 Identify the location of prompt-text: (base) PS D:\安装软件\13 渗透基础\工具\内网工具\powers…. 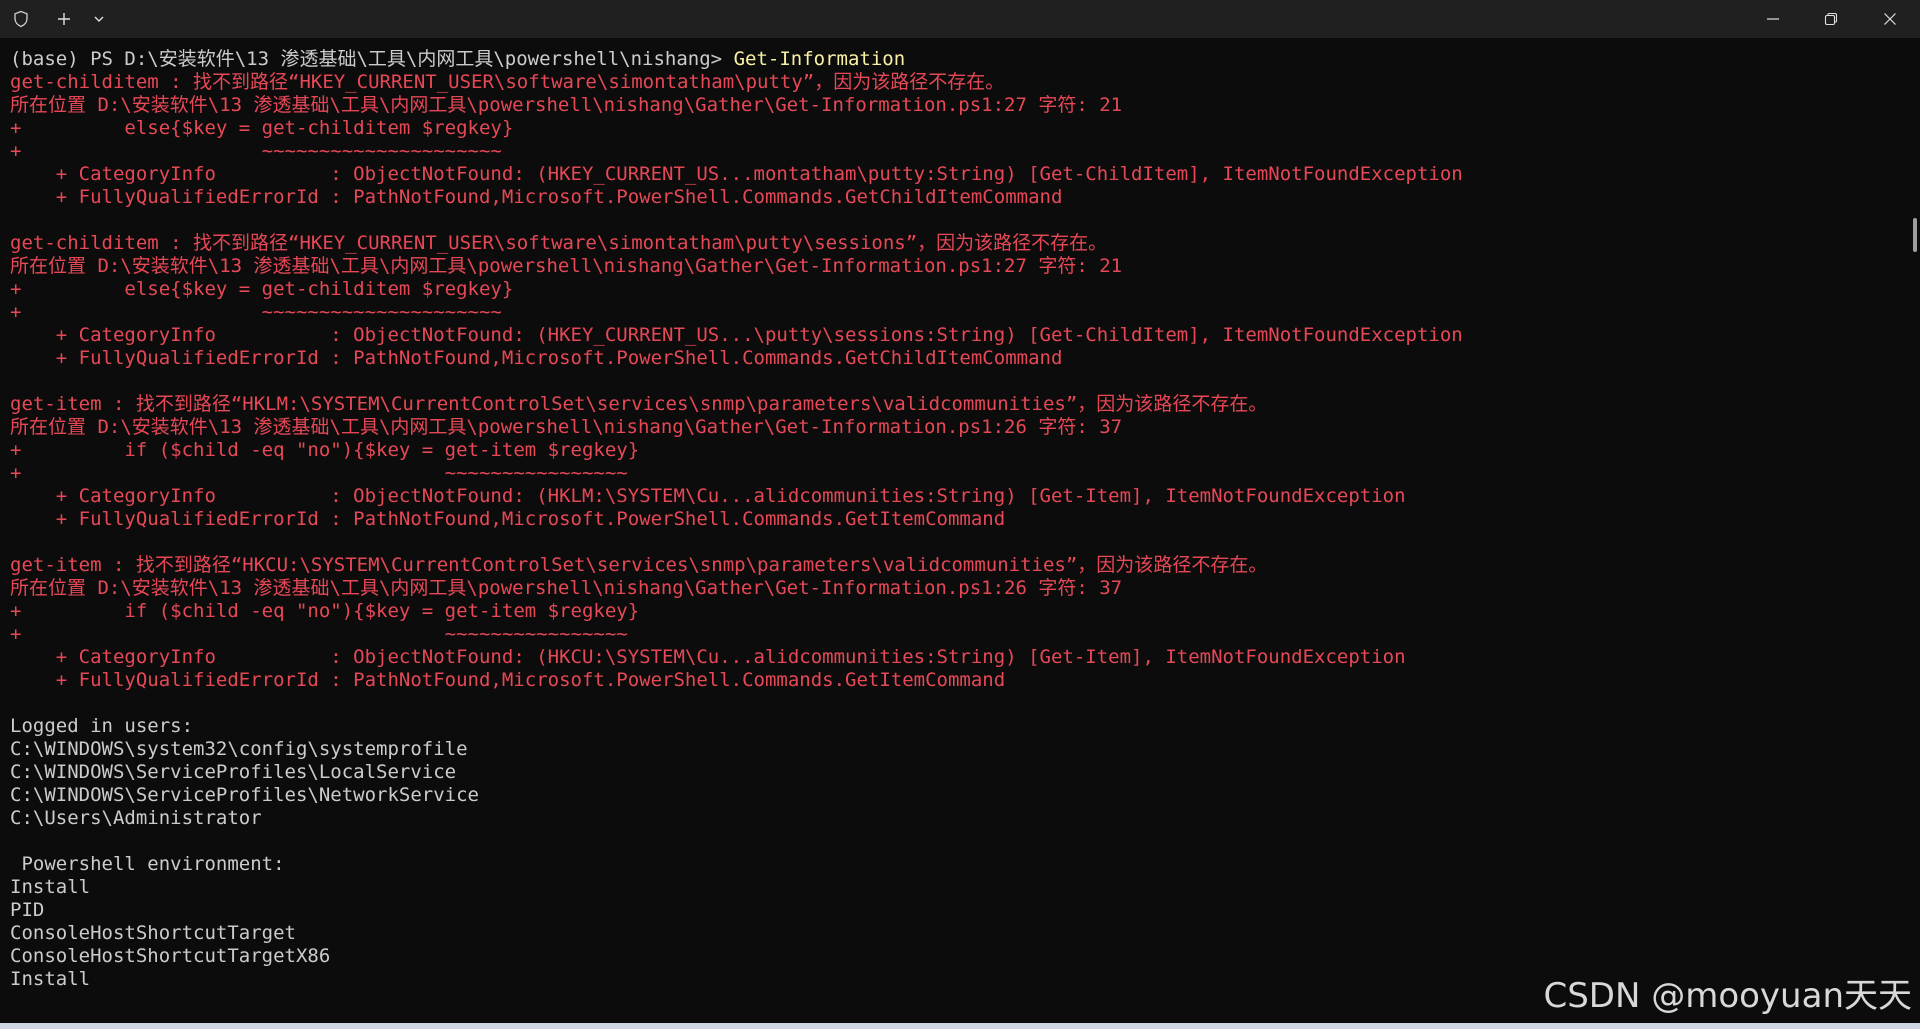
(372, 59).